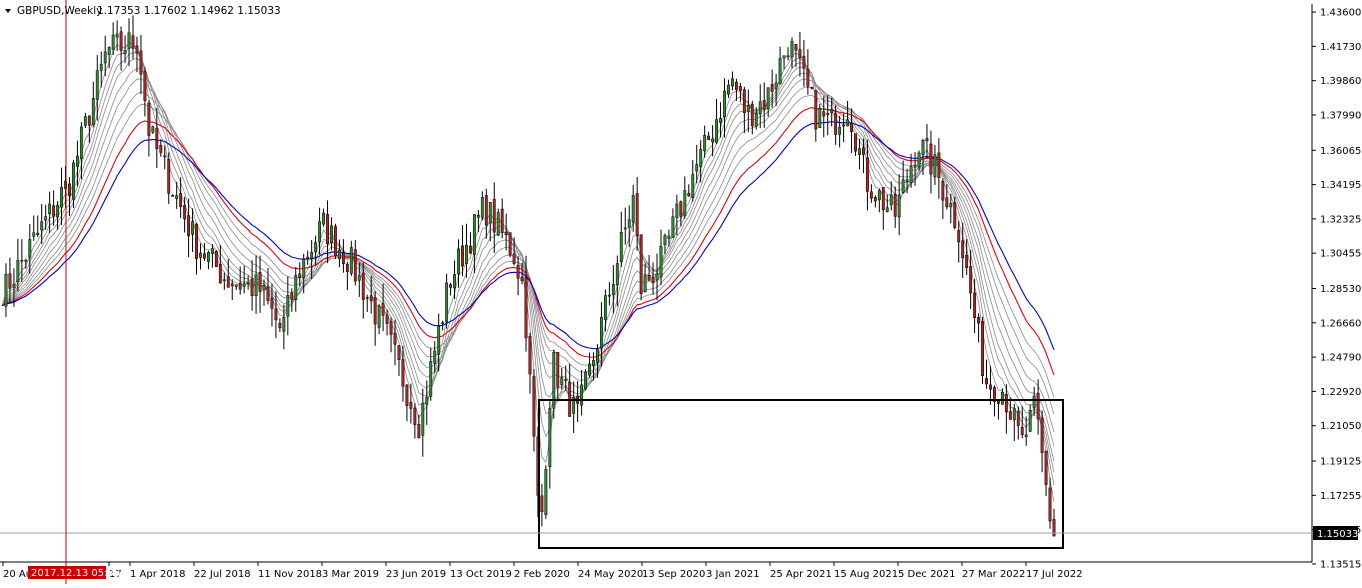 Image resolution: width=1362 pixels, height=588 pixels. Describe the element at coordinates (1340, 47) in the screenshot. I see `y-tick-label: 1.41730` at that location.